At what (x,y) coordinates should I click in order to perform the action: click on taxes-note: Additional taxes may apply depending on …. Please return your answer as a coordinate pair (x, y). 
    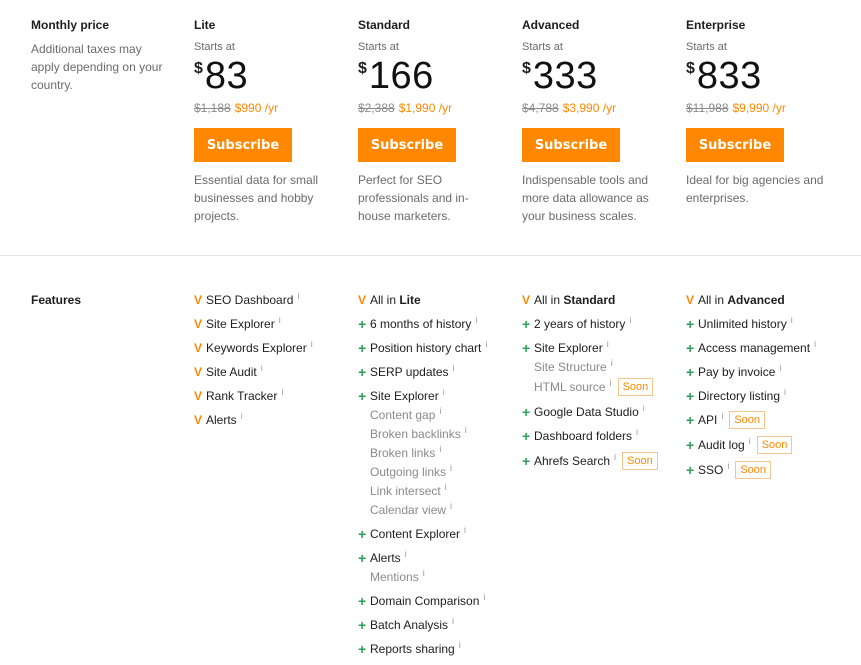
    Looking at the image, I should click on (97, 67).